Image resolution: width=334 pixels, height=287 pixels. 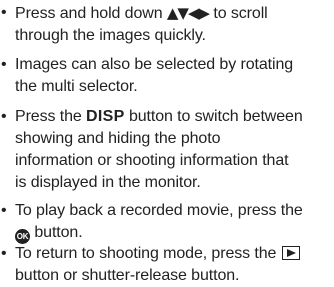 I want to click on text-line: Images can also be selected by rotating, so click(x=154, y=64).